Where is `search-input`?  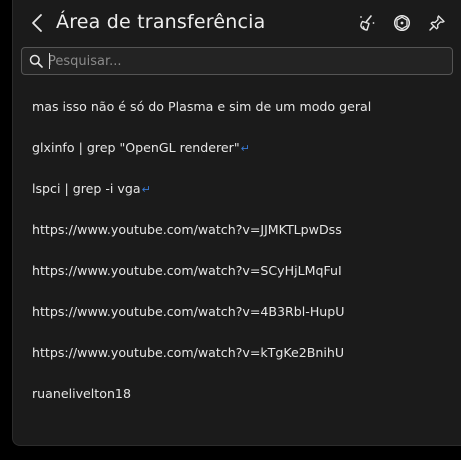
search-input is located at coordinates (247, 61).